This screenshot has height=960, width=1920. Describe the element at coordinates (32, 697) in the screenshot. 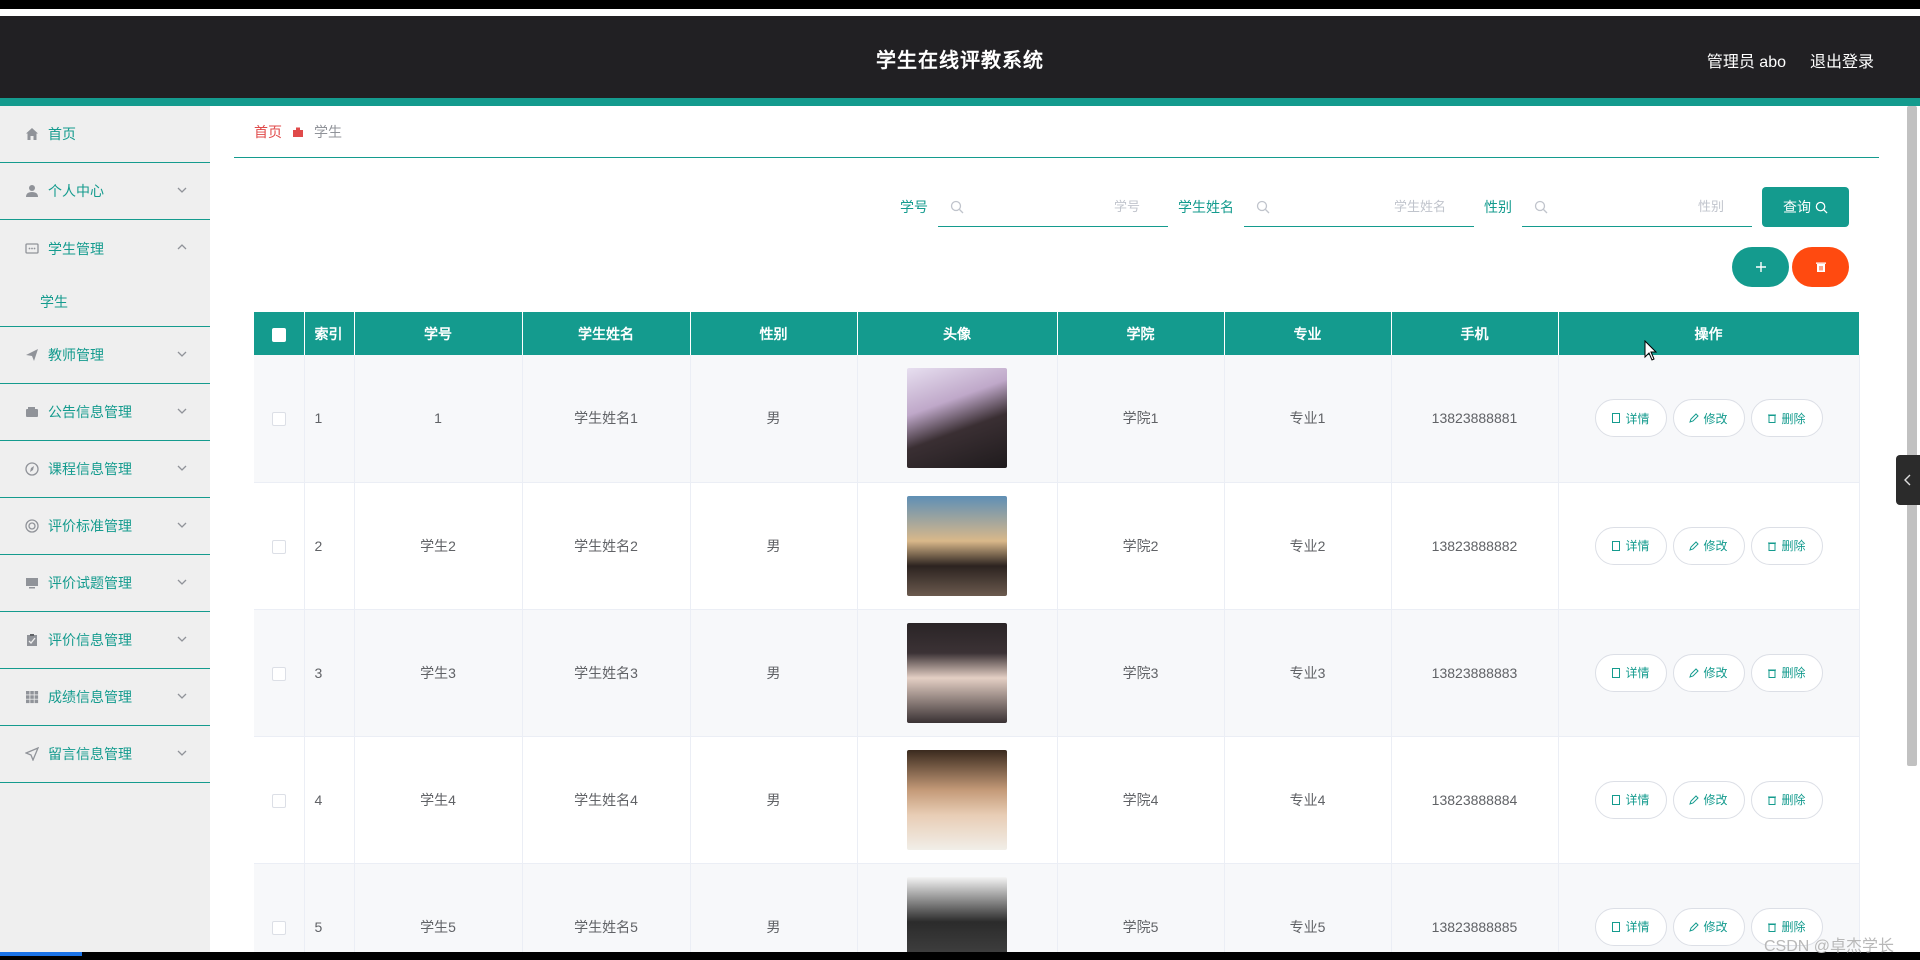

I see `grid-icon` at that location.